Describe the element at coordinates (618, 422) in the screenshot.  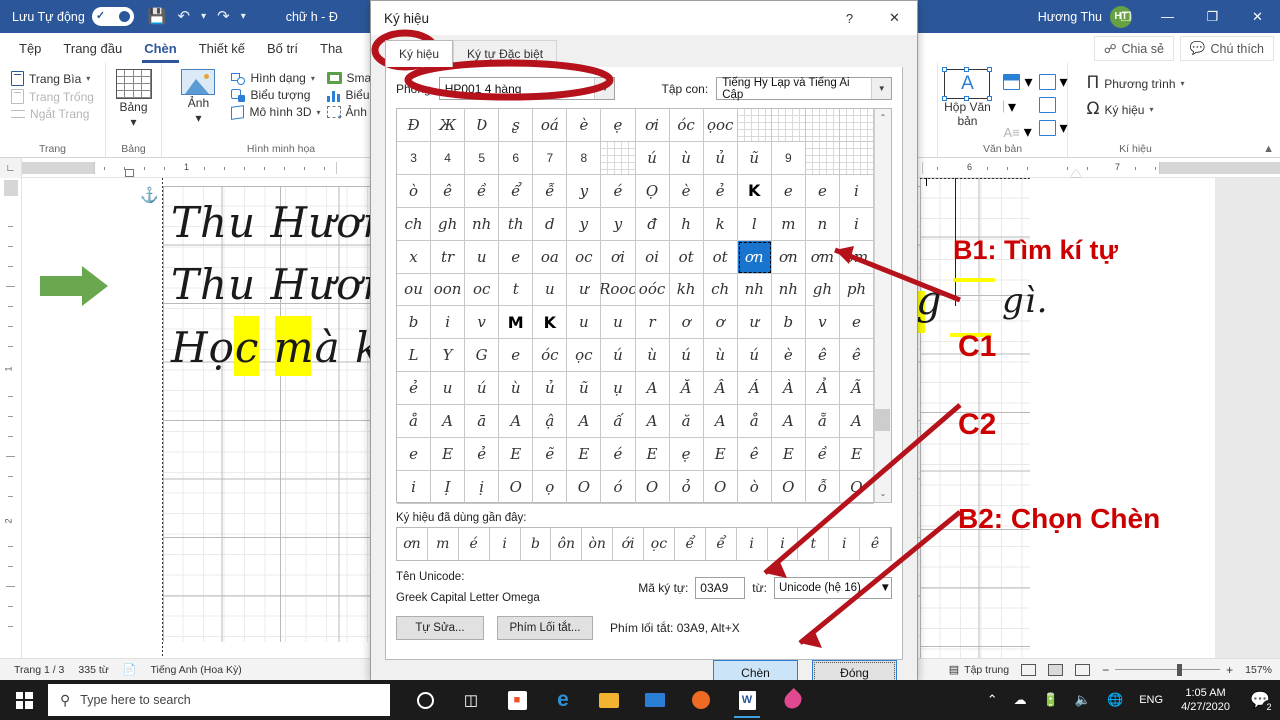
I see `char-cell: ấ` at that location.